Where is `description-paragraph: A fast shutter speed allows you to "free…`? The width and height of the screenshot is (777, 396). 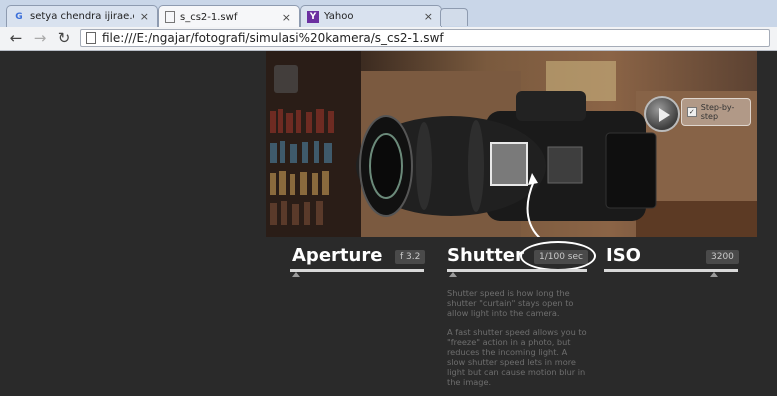
description-paragraph: A fast shutter speed allows you to "free… is located at coordinates (517, 357).